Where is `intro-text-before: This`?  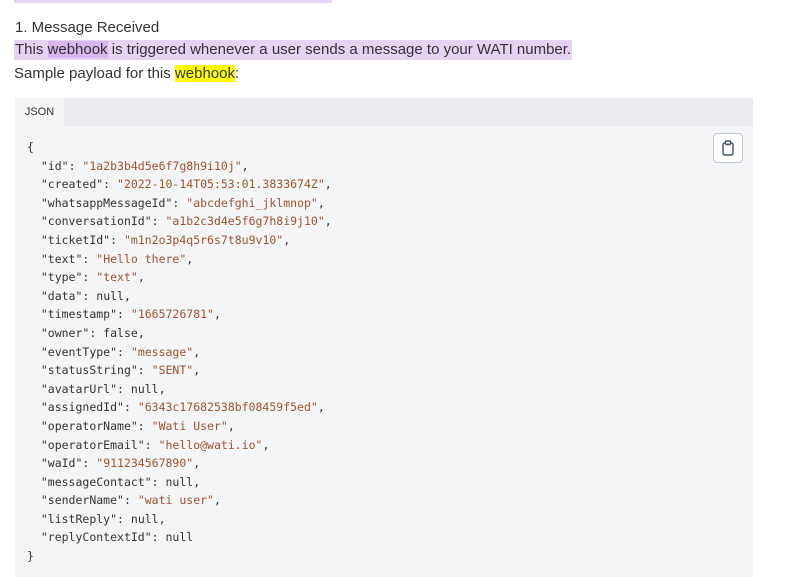
intro-text-before: This is located at coordinates (31, 49).